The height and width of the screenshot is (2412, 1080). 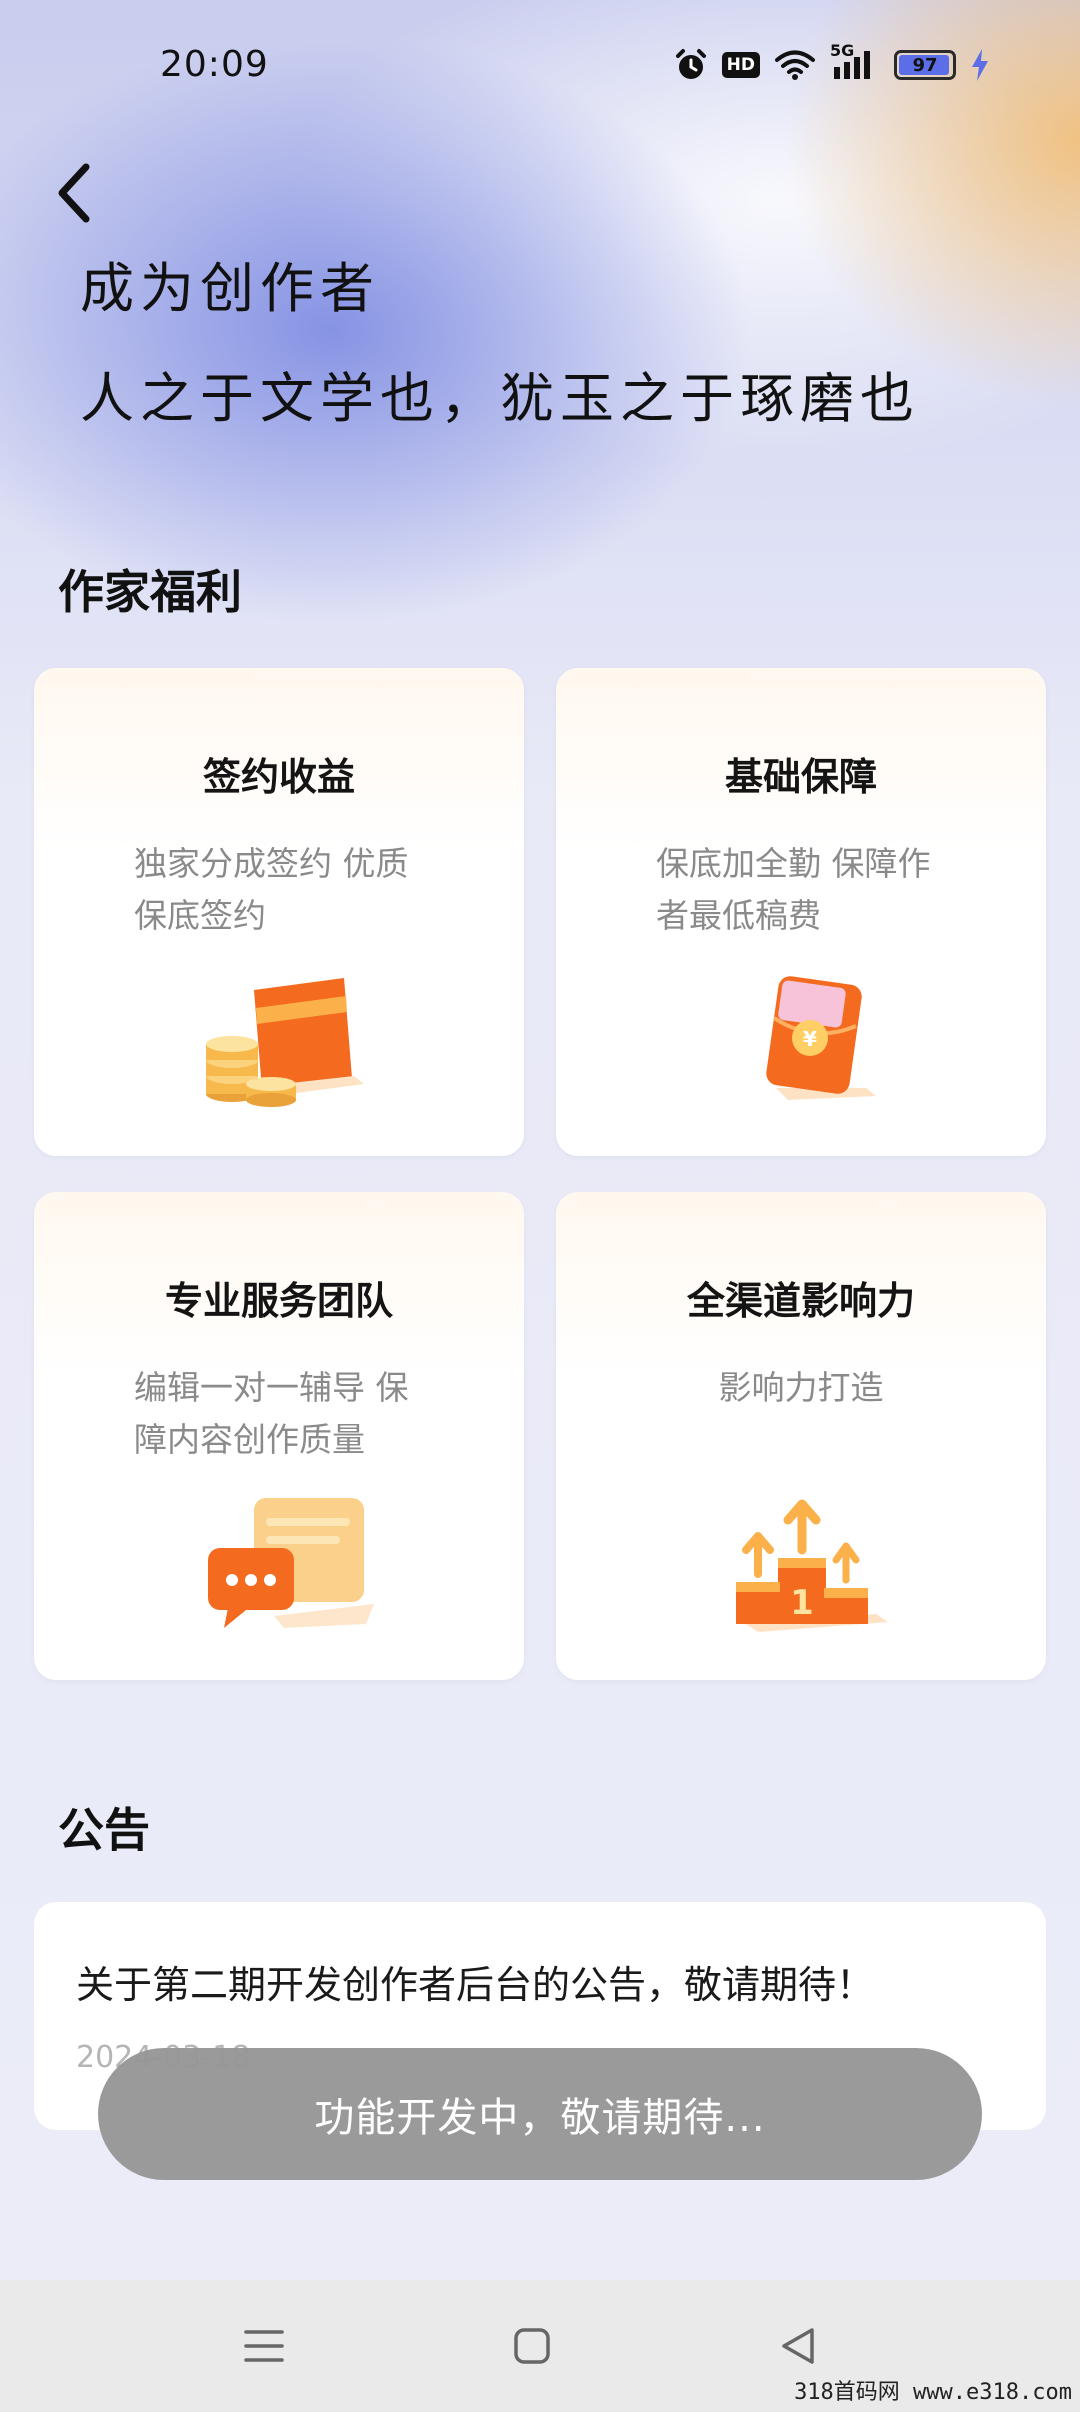 I want to click on system-nav-bar: 318首码网 www.e318.com, so click(x=540, y=2346).